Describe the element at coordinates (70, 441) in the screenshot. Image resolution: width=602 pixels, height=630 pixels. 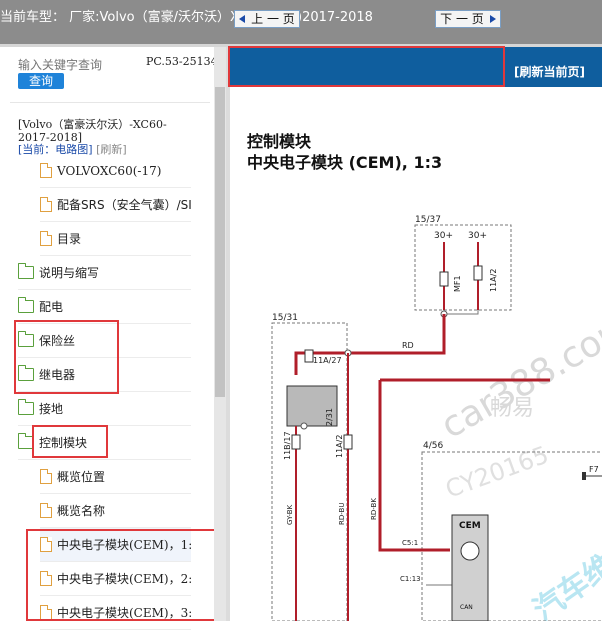
I see `highlight-control-modules` at that location.